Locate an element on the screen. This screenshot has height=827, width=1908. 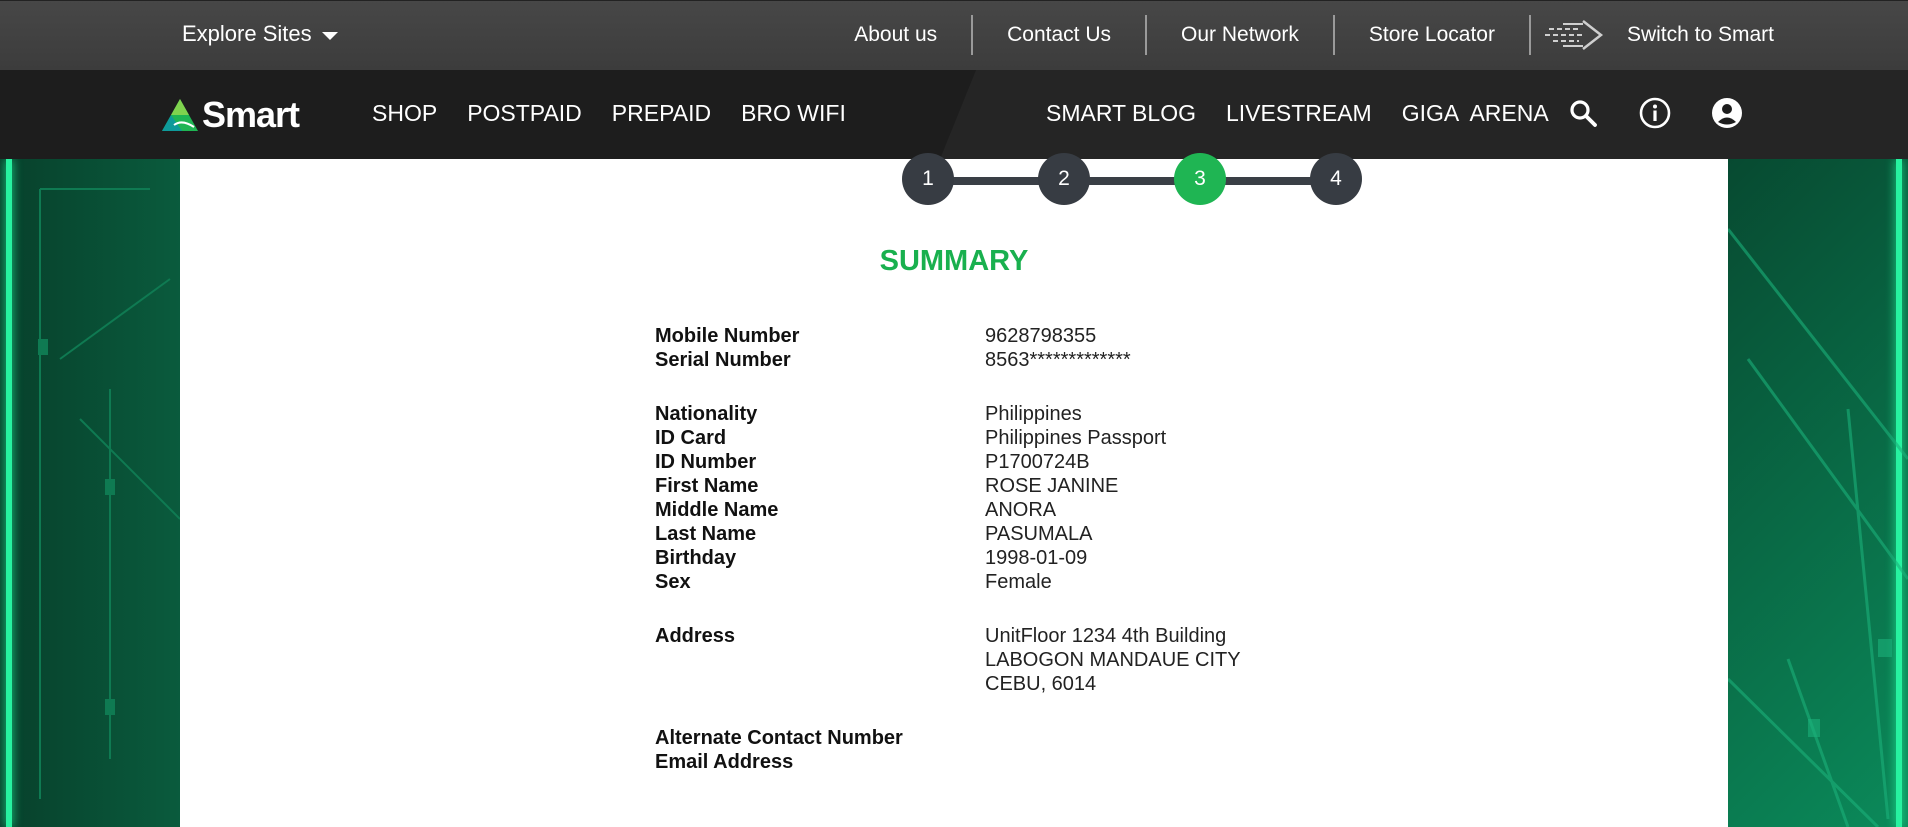
alternate-contact-row: Alternate Contact Number is located at coordinates (948, 738).